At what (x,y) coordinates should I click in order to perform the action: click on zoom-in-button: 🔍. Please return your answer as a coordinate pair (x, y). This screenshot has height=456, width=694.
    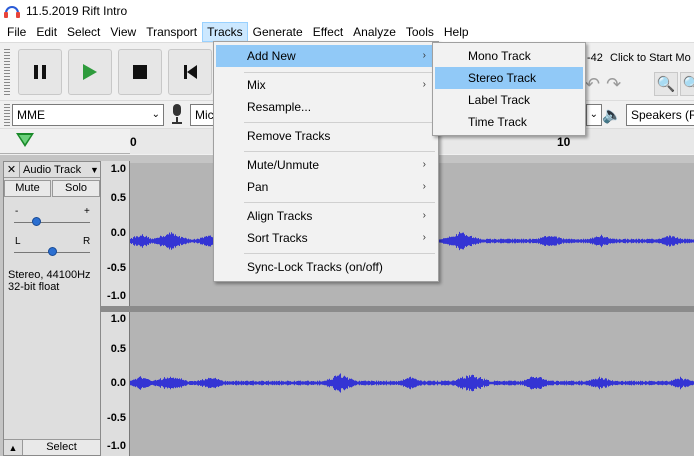
    Looking at the image, I should click on (666, 84).